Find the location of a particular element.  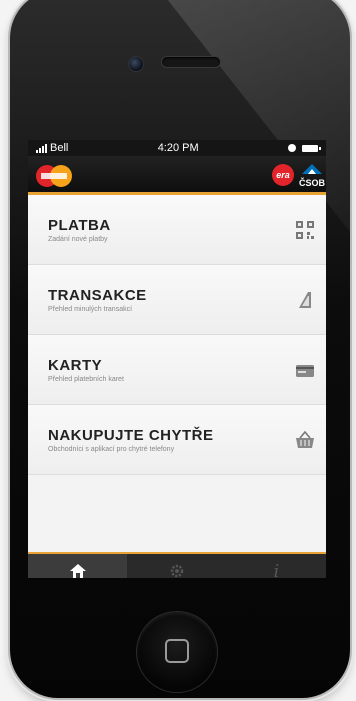

app-header: era ČSOB is located at coordinates (177, 175).